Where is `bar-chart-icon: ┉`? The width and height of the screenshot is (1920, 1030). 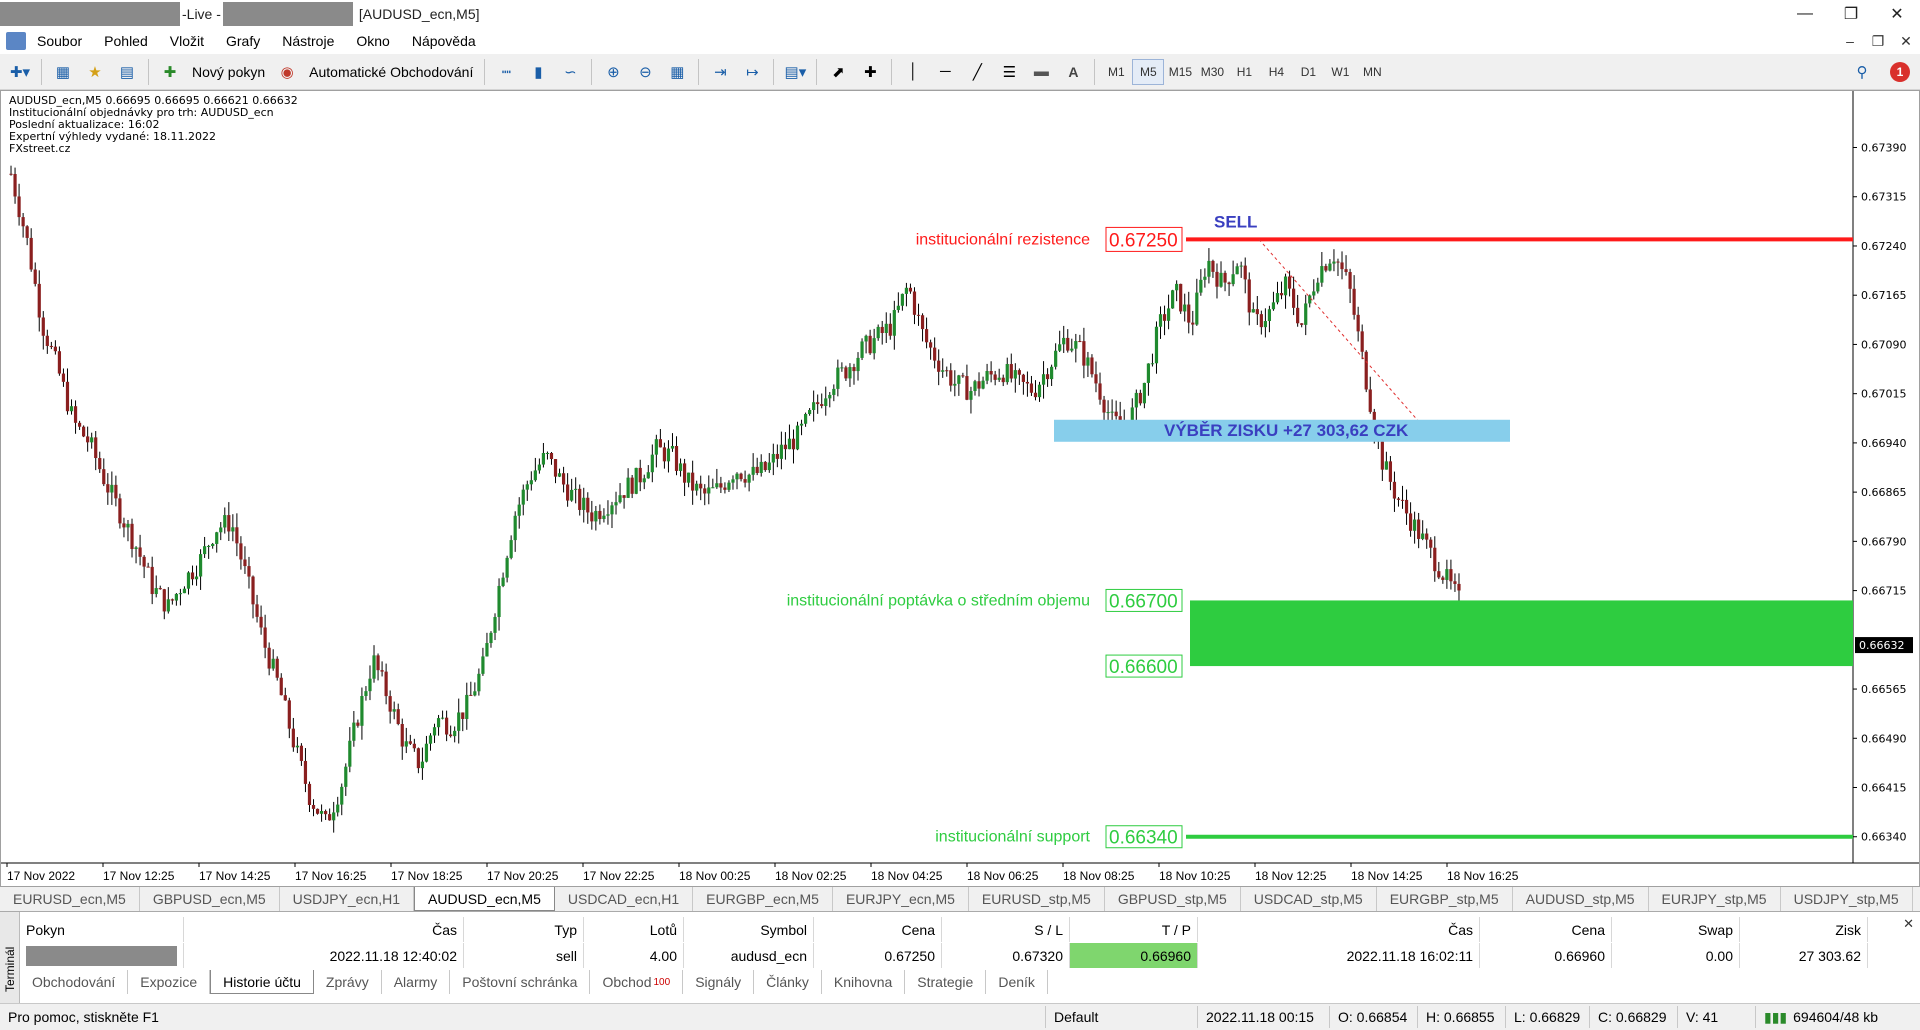
bar-chart-icon: ┉ is located at coordinates (506, 72).